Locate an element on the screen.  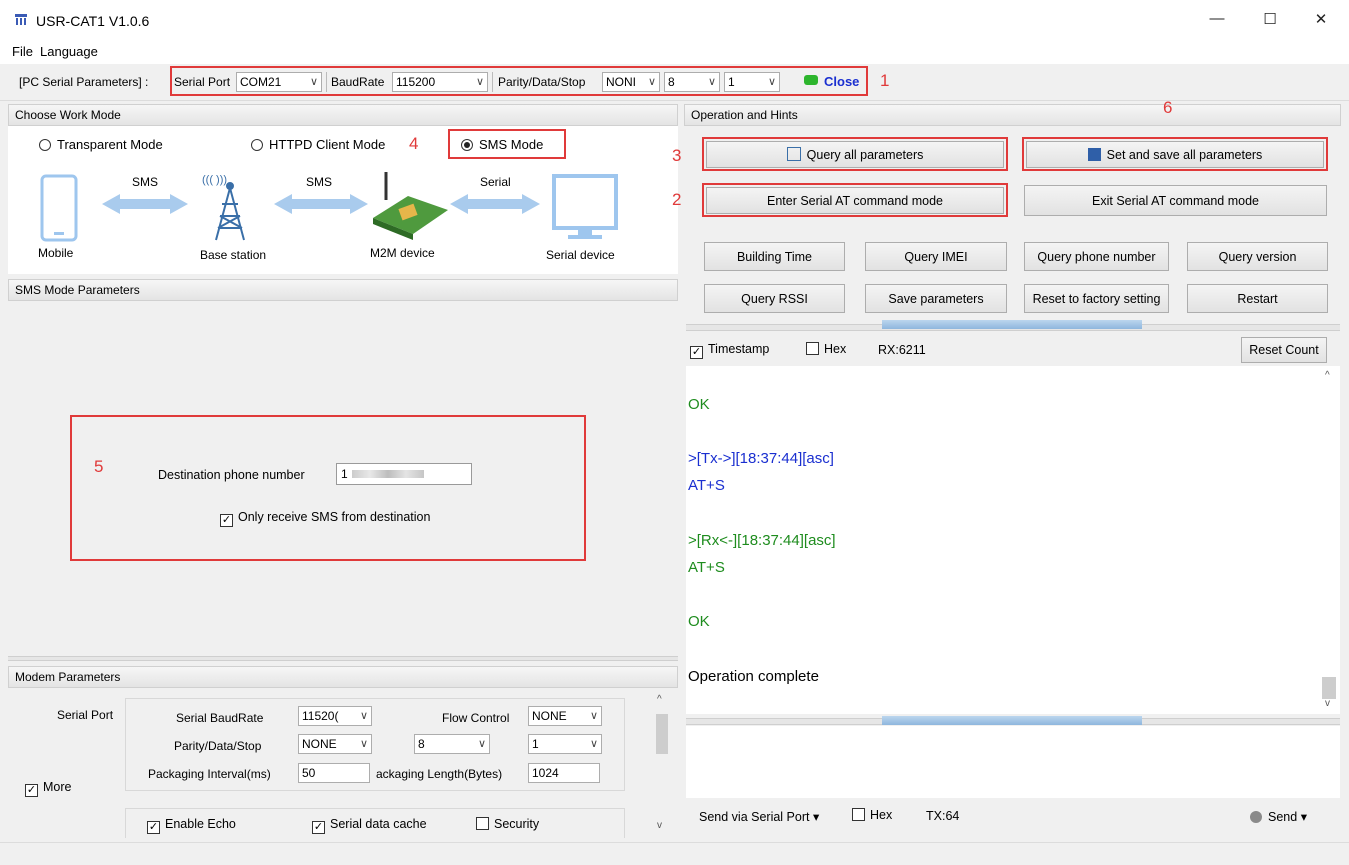
log-scrollbar: ^ v is located at coordinates (1329, 540).